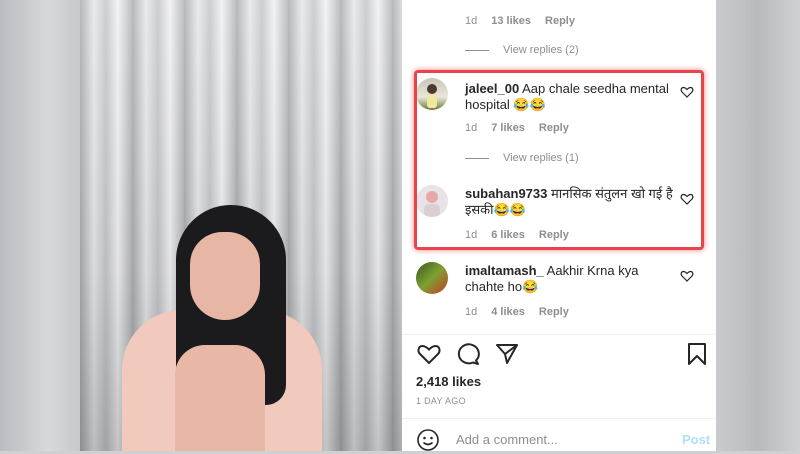 The width and height of the screenshot is (800, 454). I want to click on bookmark-icon, so click(697, 354).